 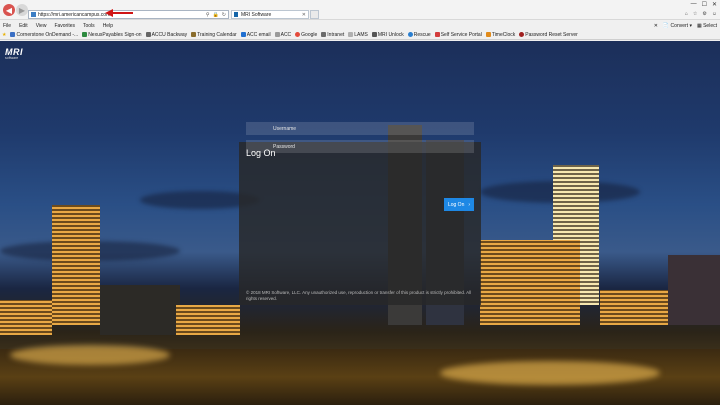 I want to click on skyscraper, so click(x=76, y=265).